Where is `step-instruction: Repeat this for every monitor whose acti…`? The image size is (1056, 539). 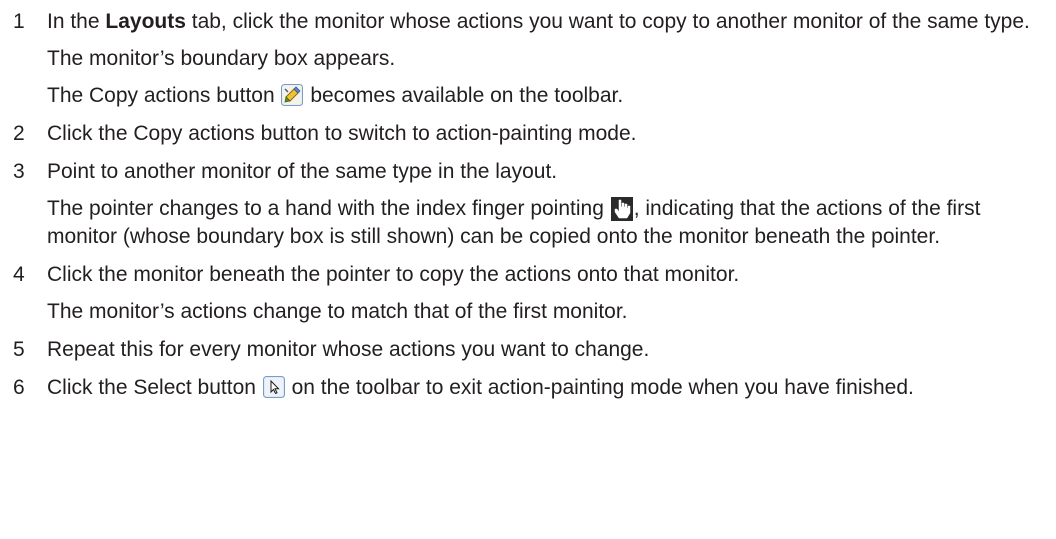 step-instruction: Repeat this for every monitor whose acti… is located at coordinates (348, 349).